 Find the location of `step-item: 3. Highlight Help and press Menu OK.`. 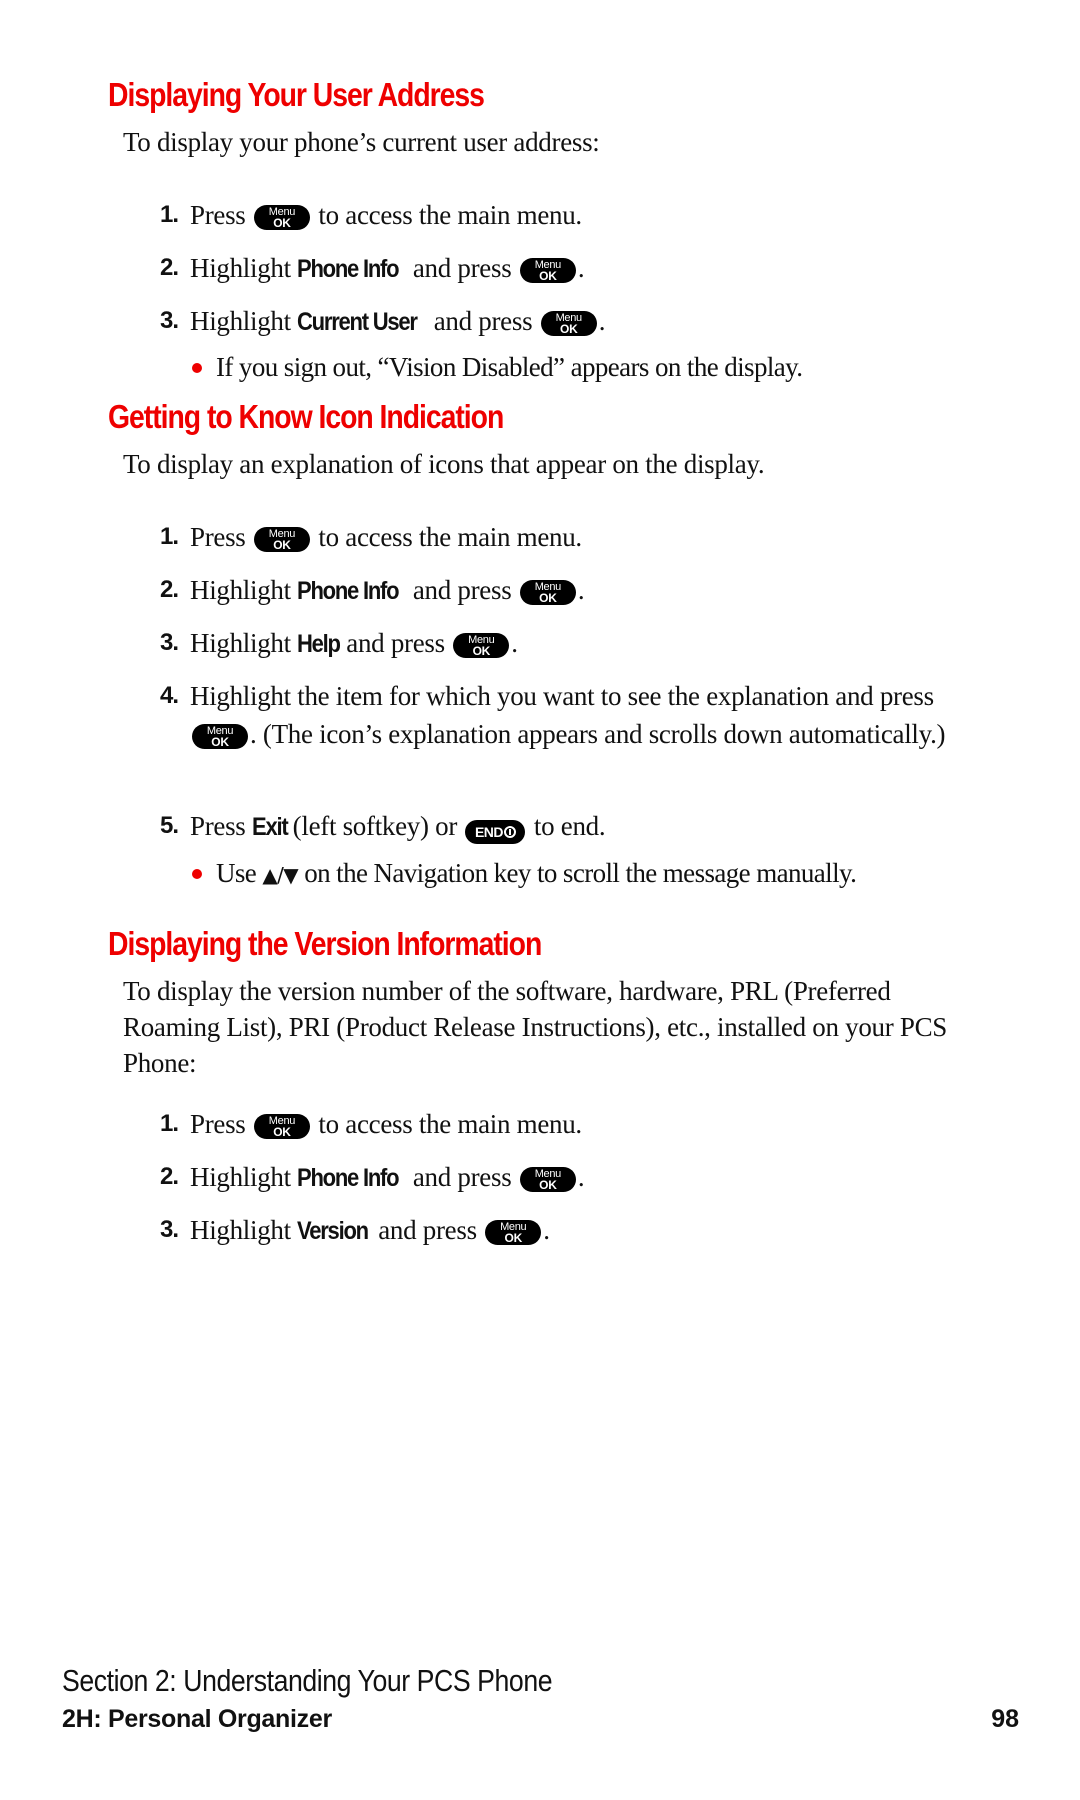

step-item: 3. Highlight Help and press Menu OK. is located at coordinates (339, 643).